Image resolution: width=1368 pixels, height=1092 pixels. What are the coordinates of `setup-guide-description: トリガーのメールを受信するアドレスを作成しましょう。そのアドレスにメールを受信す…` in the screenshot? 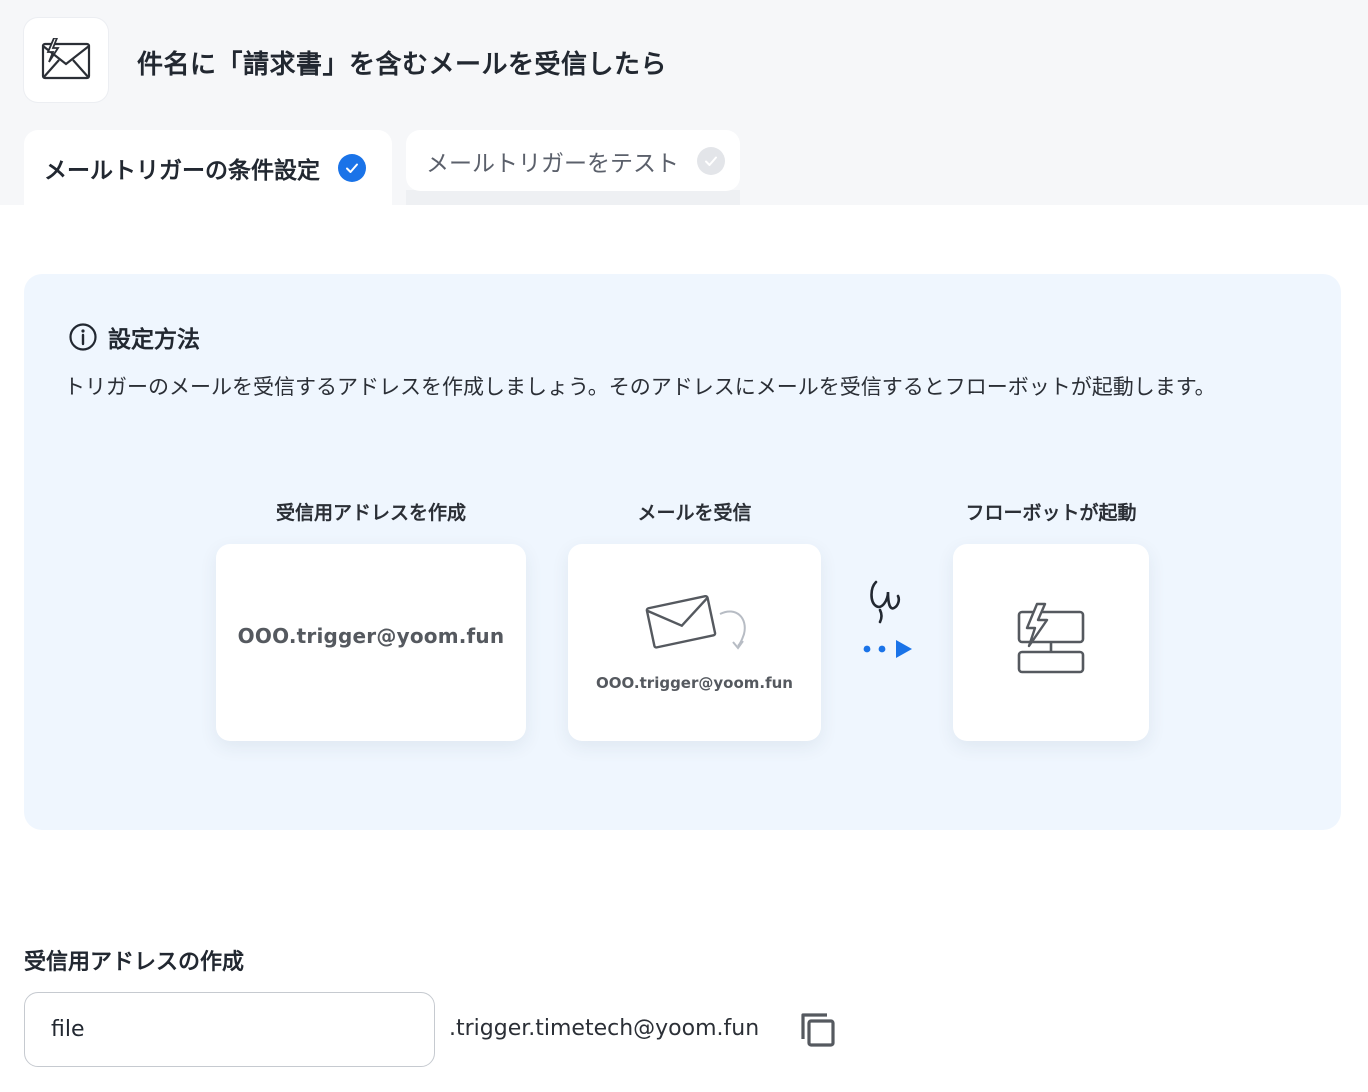 It's located at (640, 387).